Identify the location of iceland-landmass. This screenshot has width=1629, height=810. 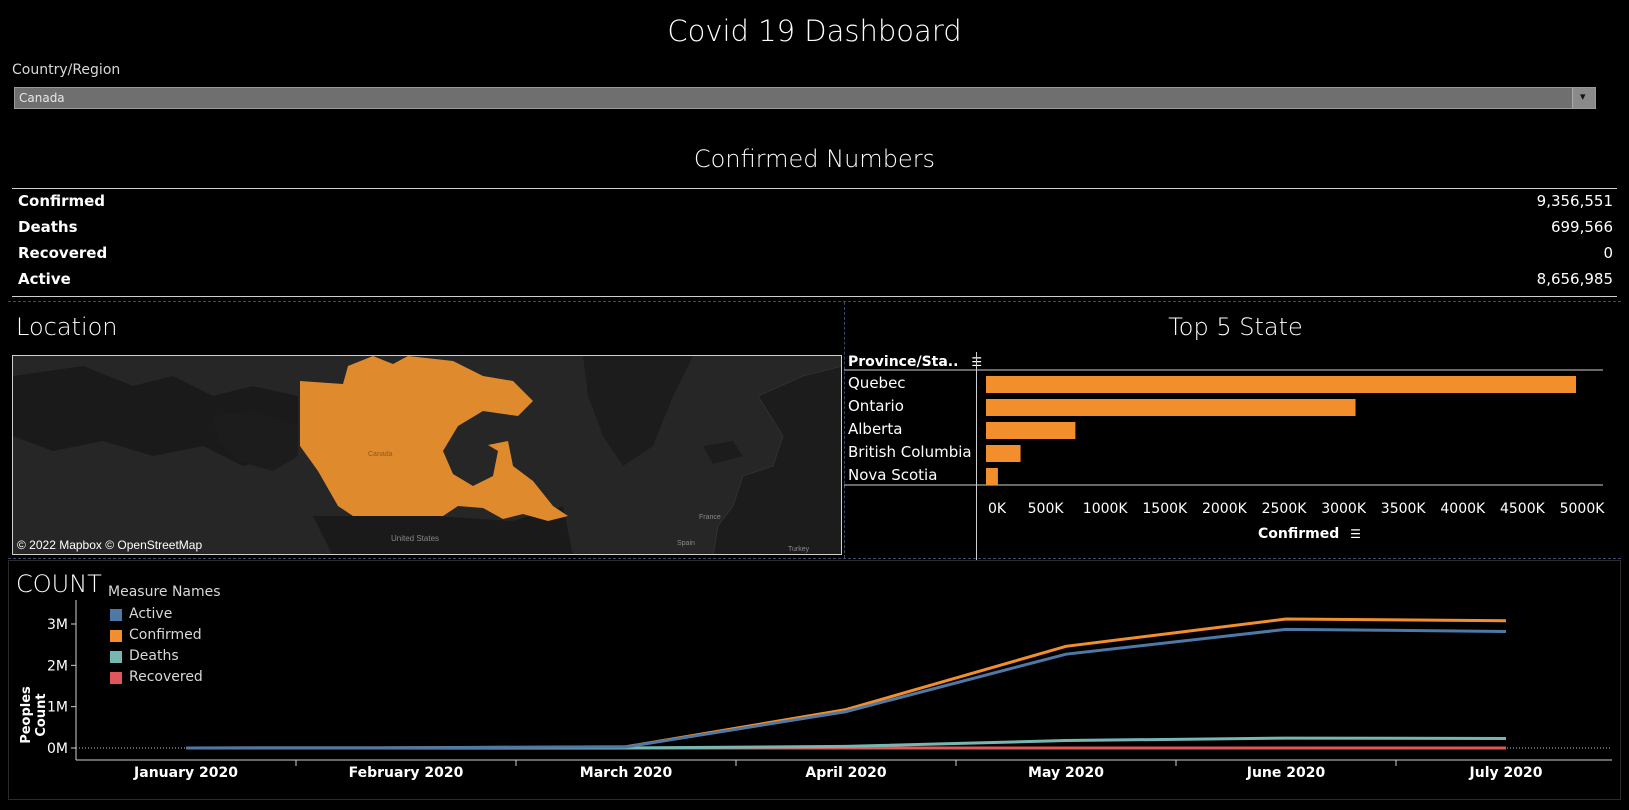
(723, 452).